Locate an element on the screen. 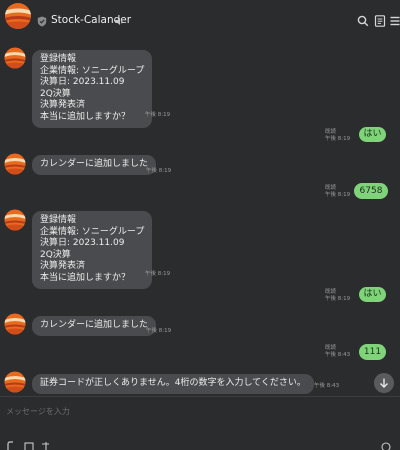  message-line: 証券コードが正しくありません。4桁の数字を入力してください。 is located at coordinates (173, 383).